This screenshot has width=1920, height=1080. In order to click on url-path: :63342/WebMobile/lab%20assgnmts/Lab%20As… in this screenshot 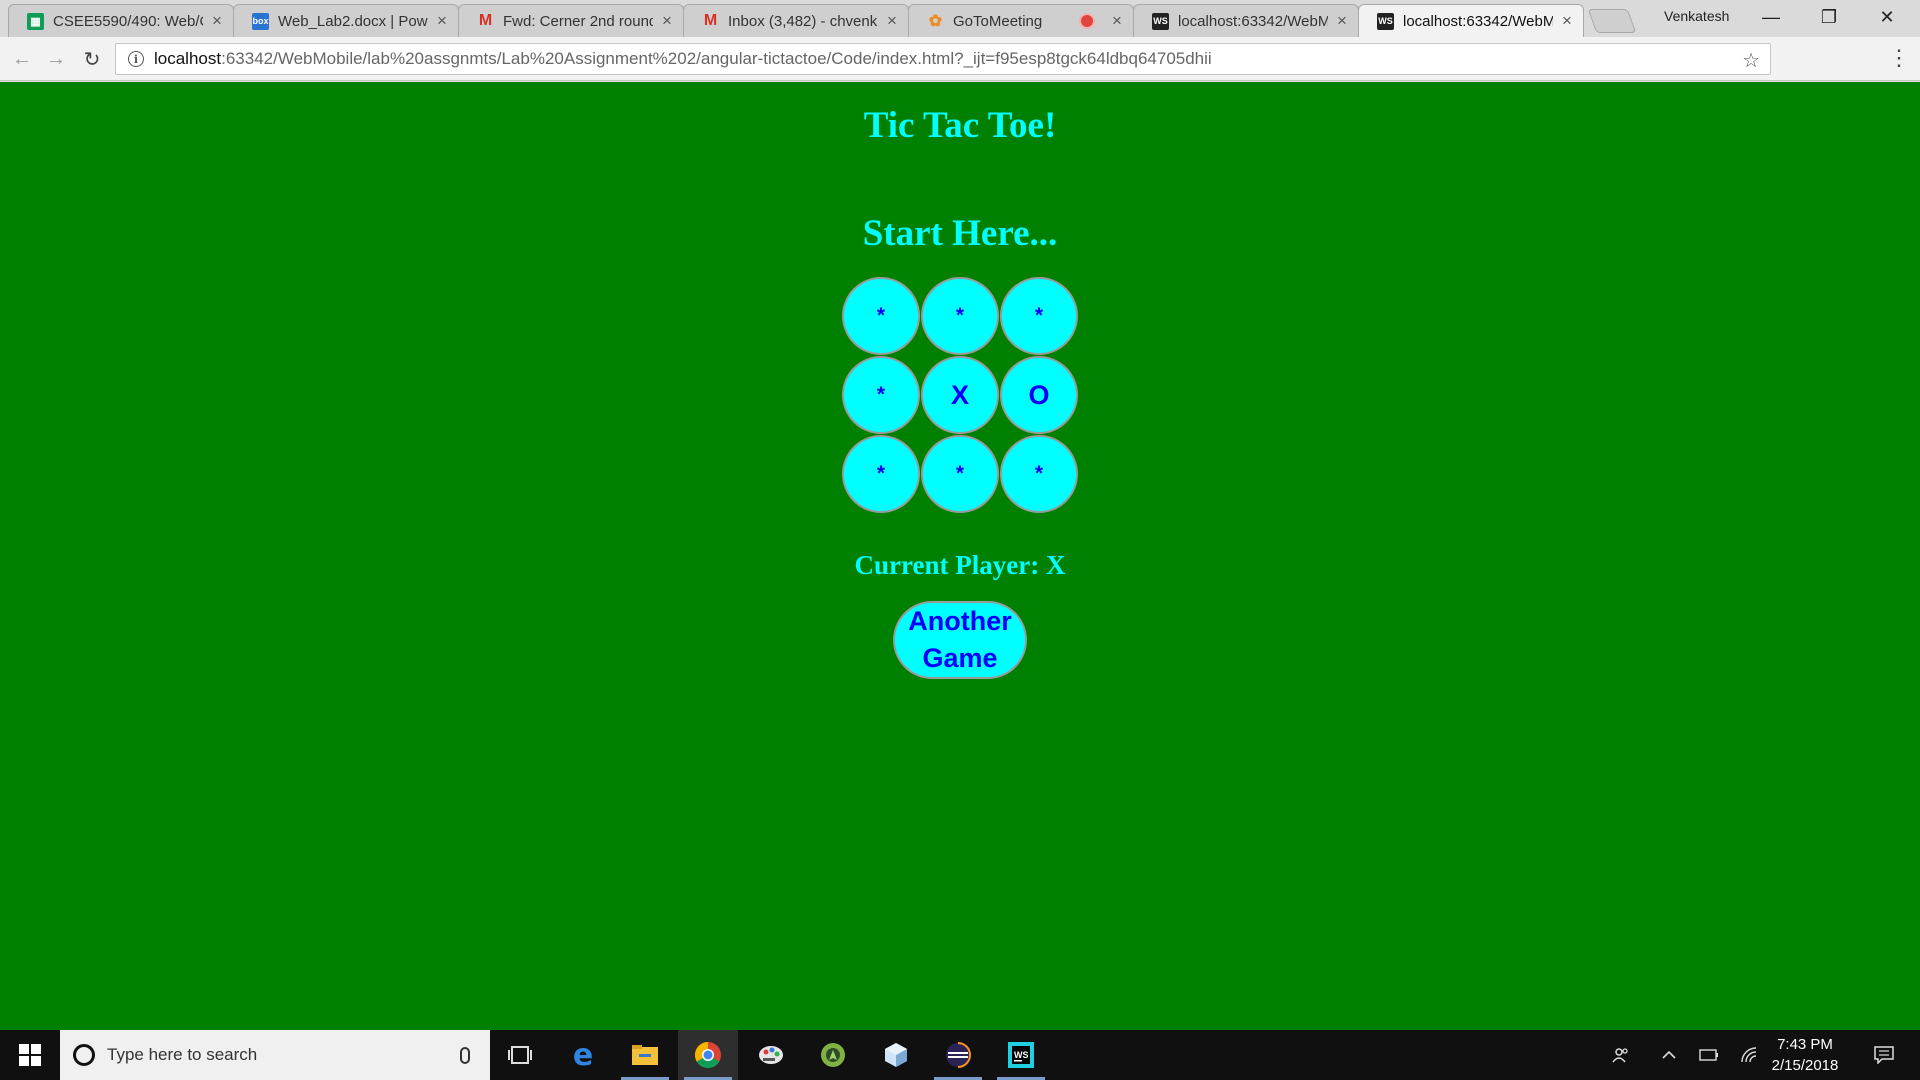, I will do `click(716, 58)`.